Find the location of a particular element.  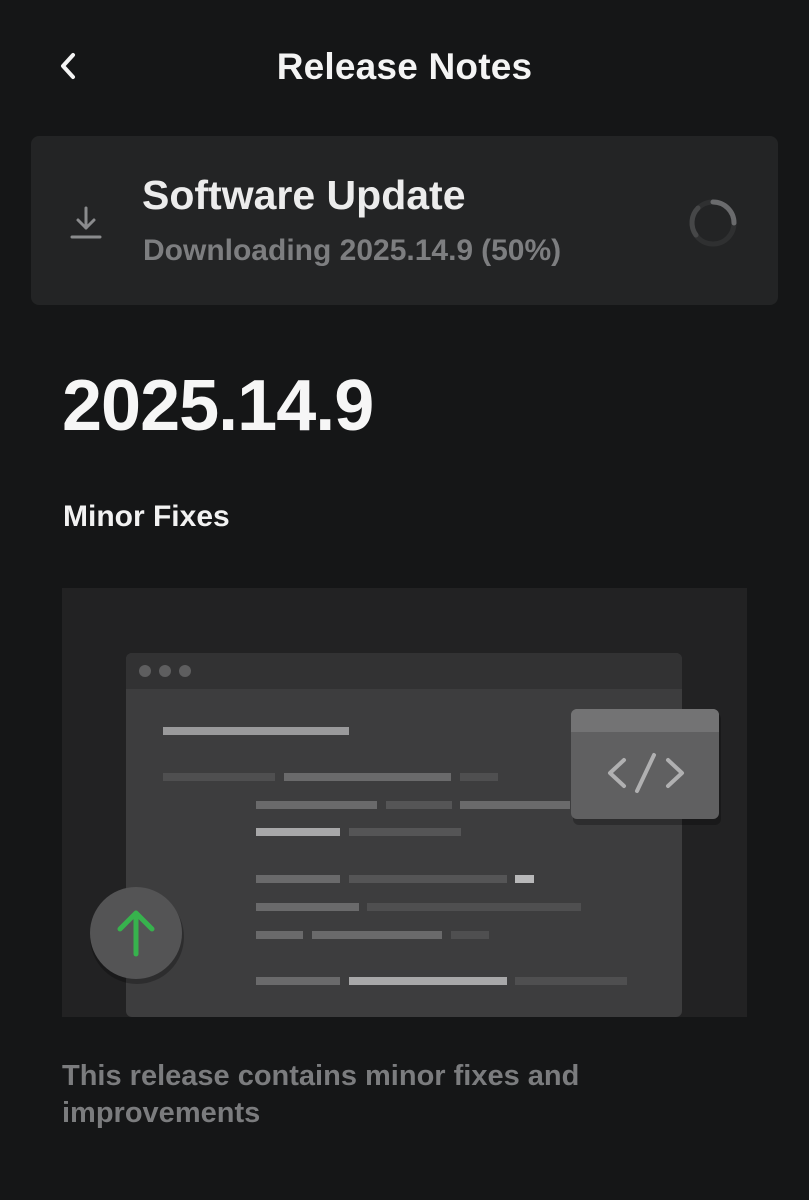

update-status-text: Downloading 2025.14.9 is located at coordinates (308, 250).